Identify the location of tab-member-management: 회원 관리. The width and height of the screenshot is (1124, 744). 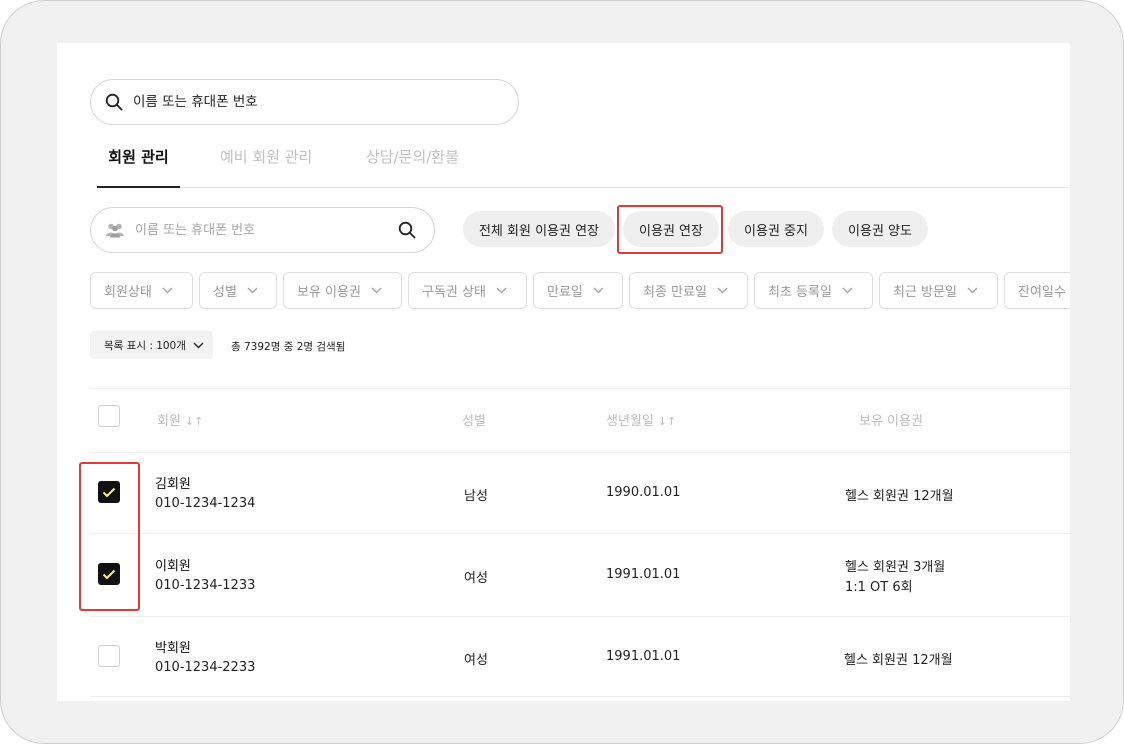
(138, 162).